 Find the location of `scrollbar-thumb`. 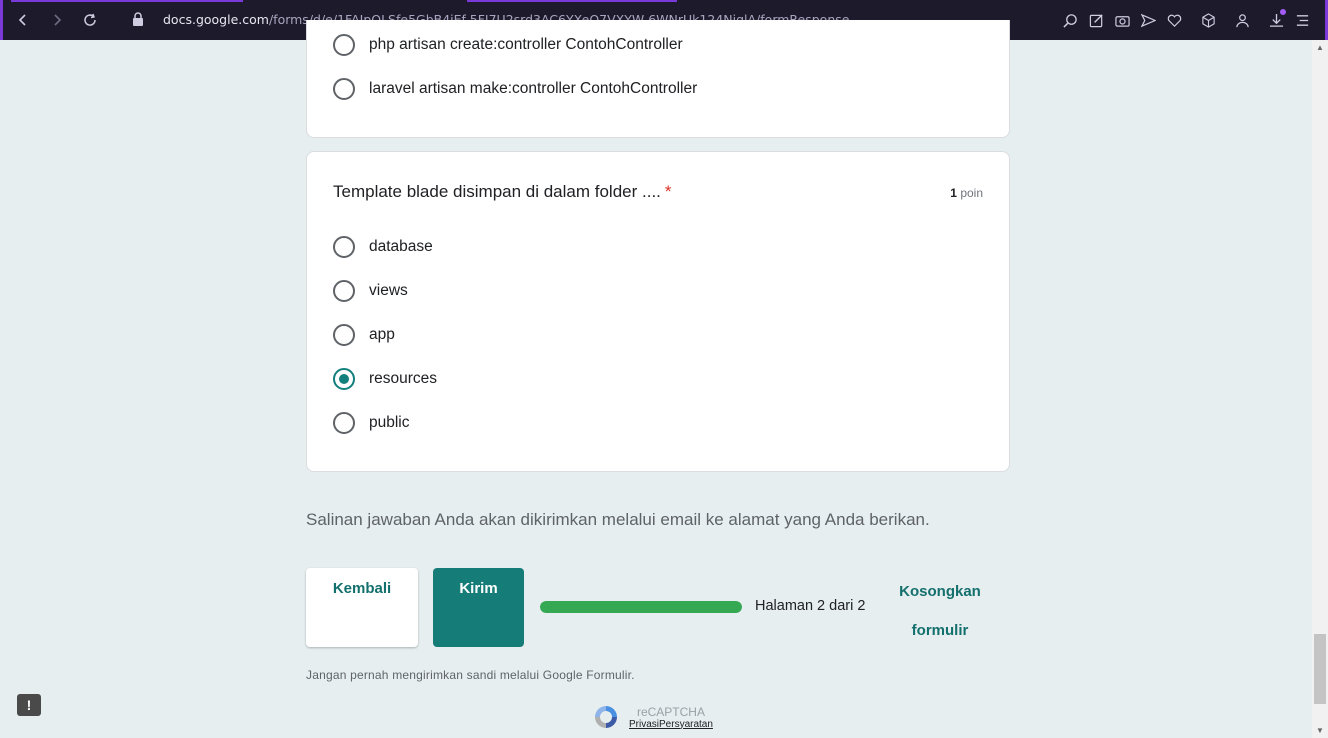

scrollbar-thumb is located at coordinates (1320, 669).